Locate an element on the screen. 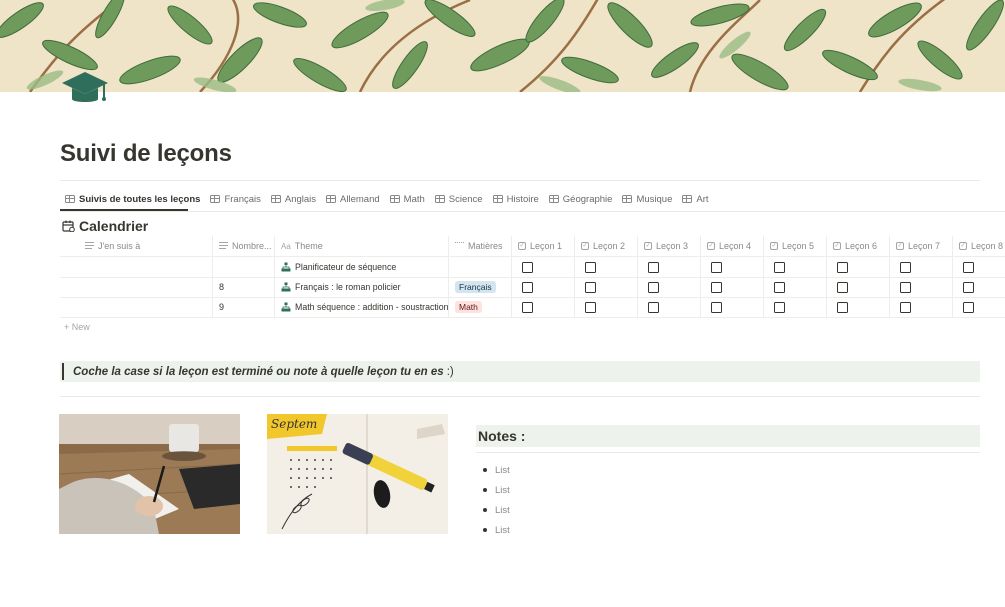 This screenshot has height=607, width=1005. add-new-row-button: + New is located at coordinates (77, 327).